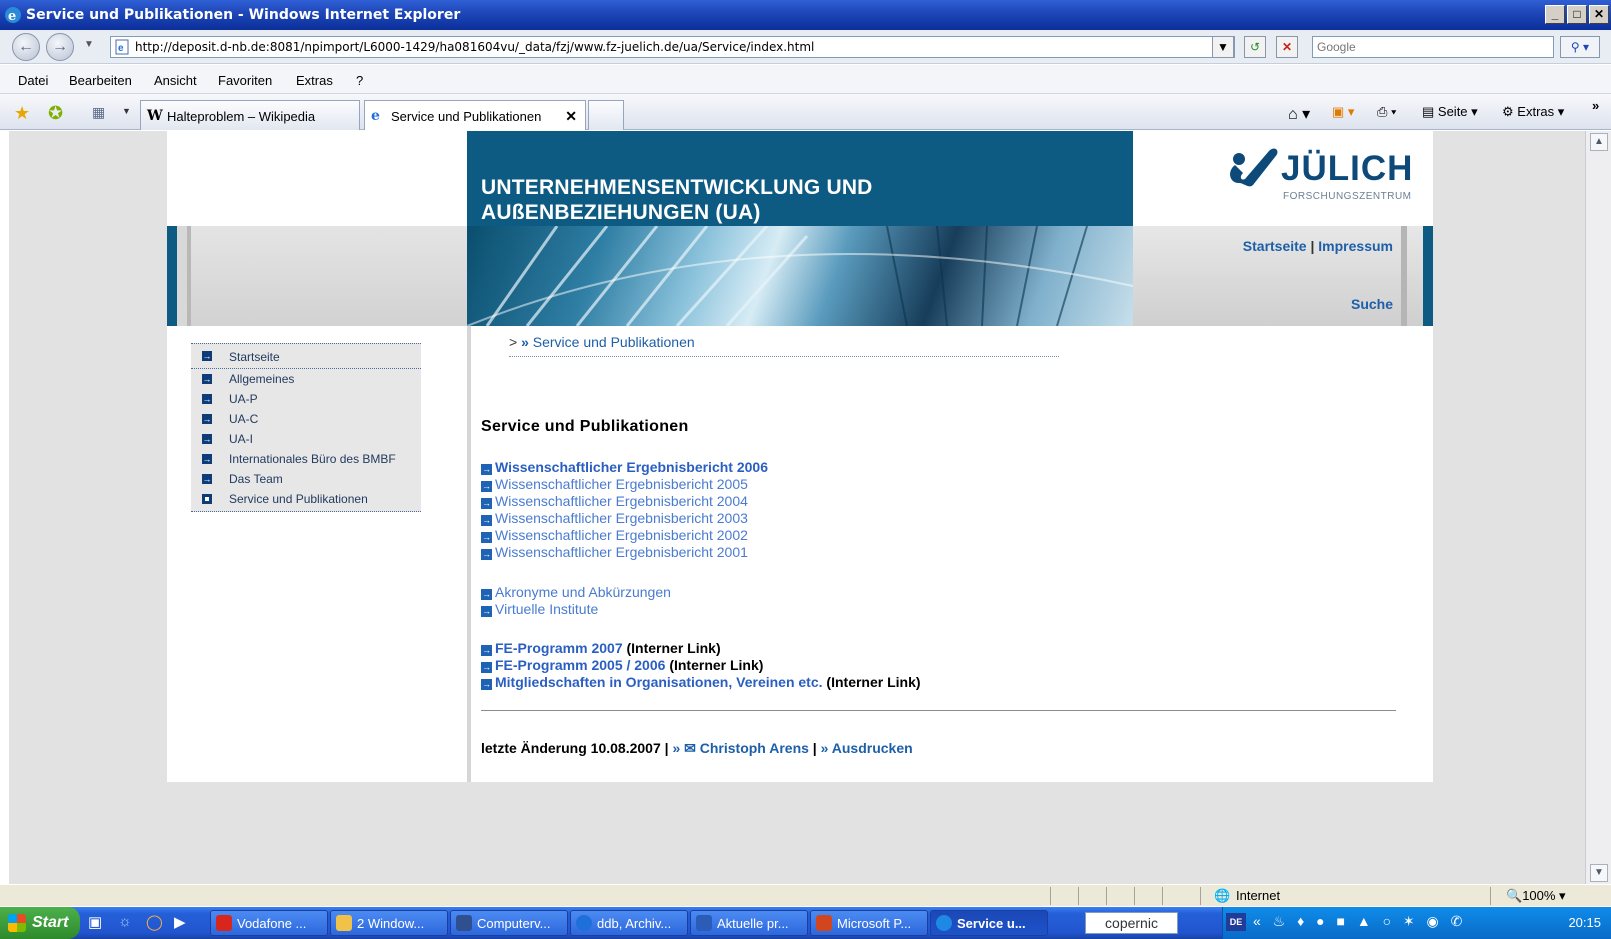 The image size is (1611, 939). I want to click on refresh-icon: ↺, so click(1255, 47).